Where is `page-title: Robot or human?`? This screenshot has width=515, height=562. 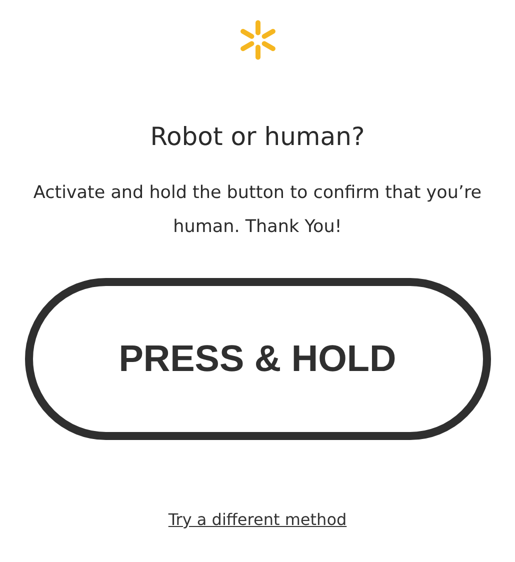
page-title: Robot or human? is located at coordinates (257, 137).